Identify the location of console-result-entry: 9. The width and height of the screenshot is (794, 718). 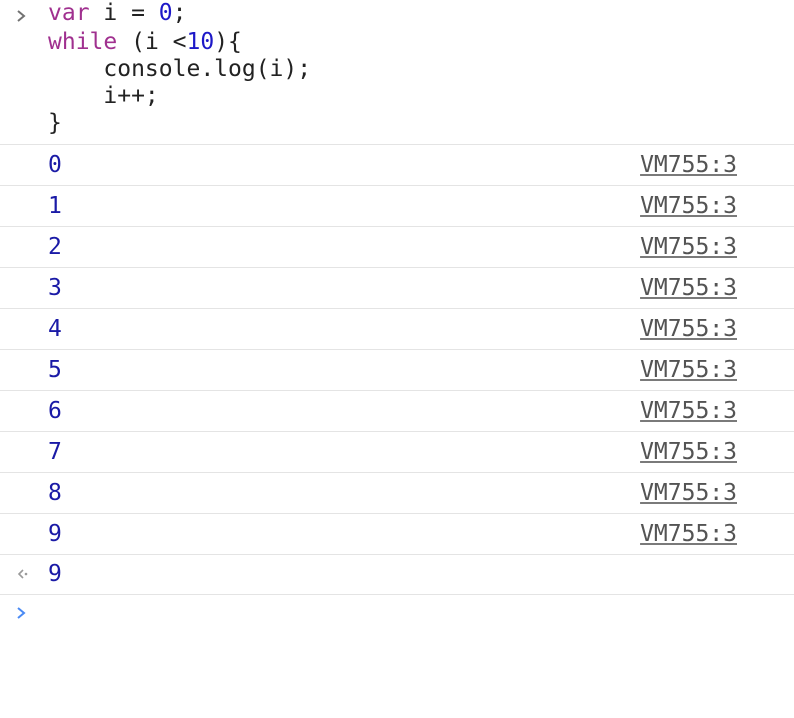
(397, 575).